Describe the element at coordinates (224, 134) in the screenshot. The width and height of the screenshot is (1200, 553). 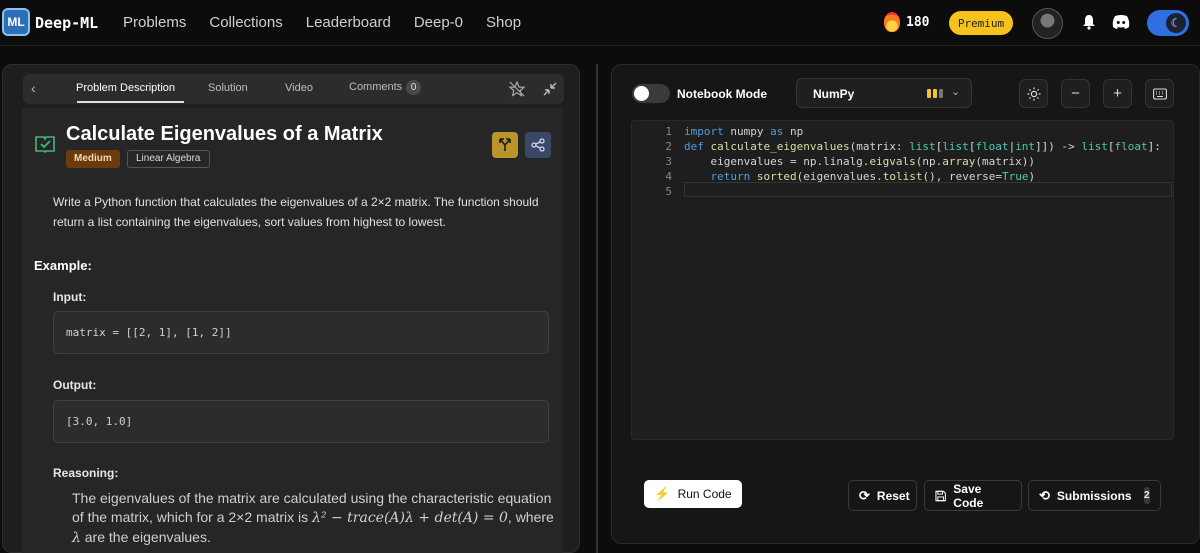
I see `problem-title: Calculate Eigenvalues of a Matrix` at that location.